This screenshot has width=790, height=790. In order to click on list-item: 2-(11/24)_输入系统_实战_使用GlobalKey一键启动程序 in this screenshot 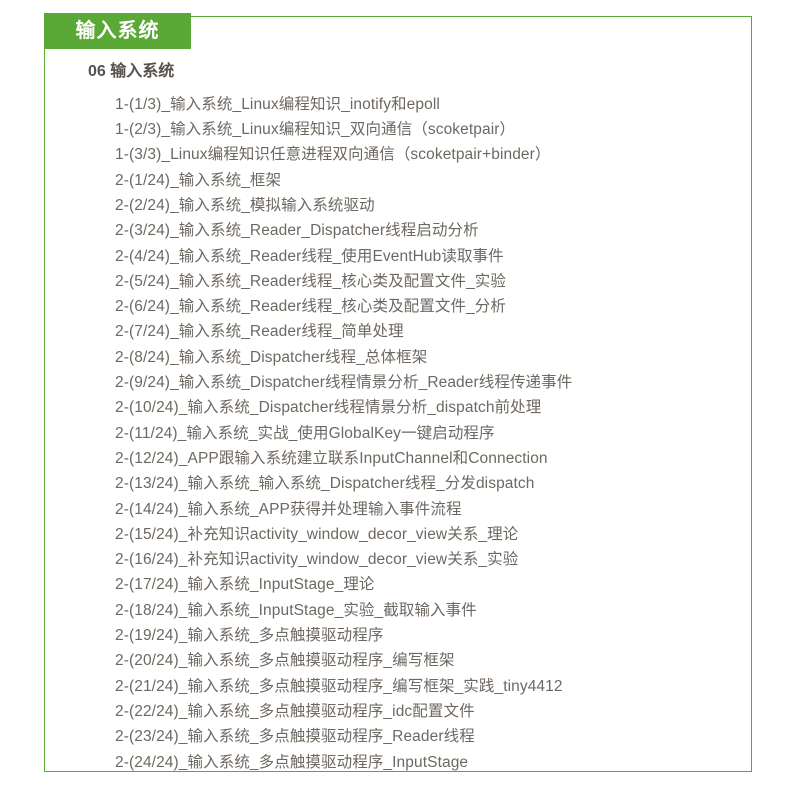, I will do `click(305, 433)`.